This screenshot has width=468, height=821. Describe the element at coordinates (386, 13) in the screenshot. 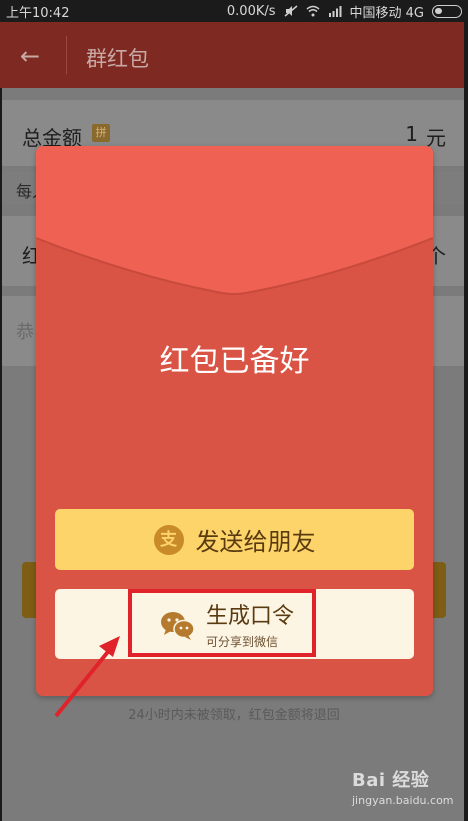

I see `carrier-label: 中国移动 4G` at that location.